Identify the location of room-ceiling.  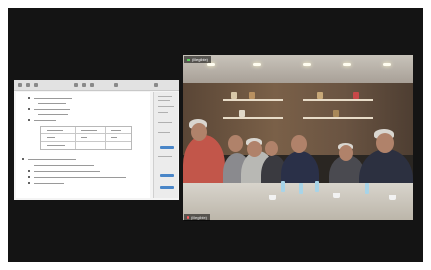
(298, 69).